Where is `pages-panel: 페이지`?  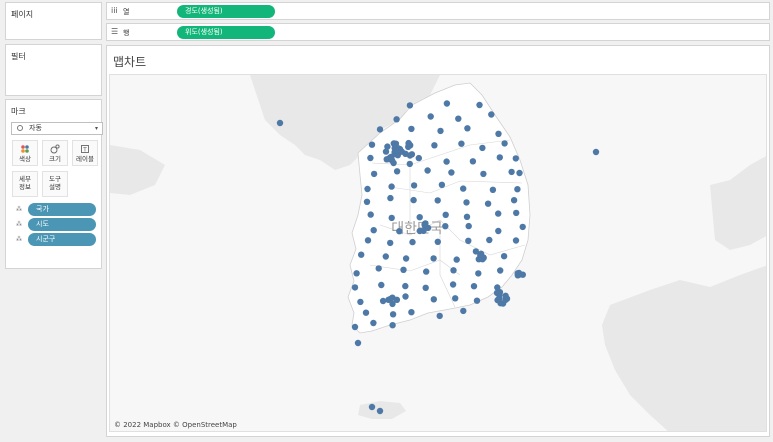 pages-panel: 페이지 is located at coordinates (53, 21).